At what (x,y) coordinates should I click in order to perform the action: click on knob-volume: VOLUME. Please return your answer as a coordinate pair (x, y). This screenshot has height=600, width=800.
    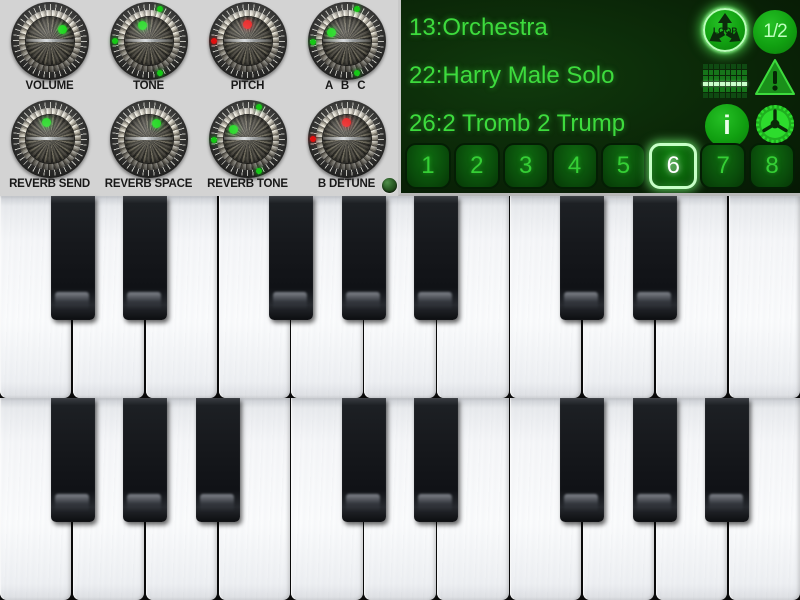
    Looking at the image, I should click on (49, 49).